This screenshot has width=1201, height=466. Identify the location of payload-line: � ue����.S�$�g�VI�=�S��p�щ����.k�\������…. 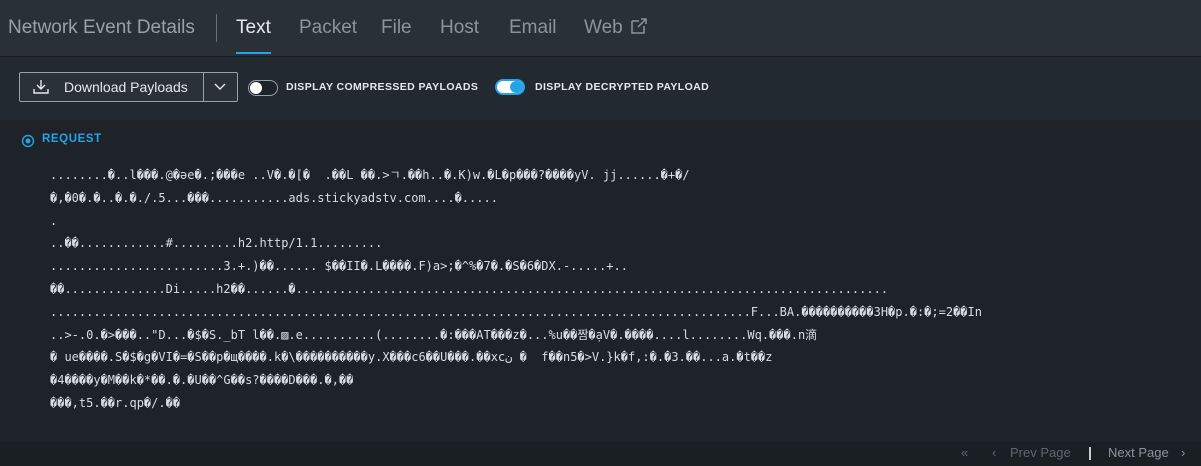
(411, 357).